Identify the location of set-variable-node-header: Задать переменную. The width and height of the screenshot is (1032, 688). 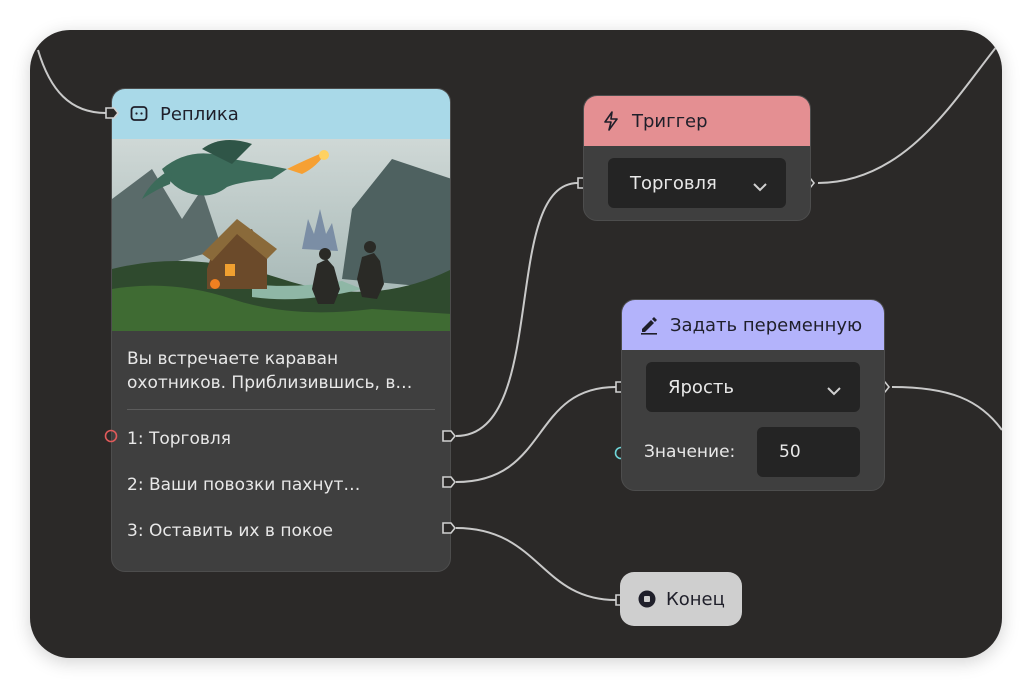
(753, 325).